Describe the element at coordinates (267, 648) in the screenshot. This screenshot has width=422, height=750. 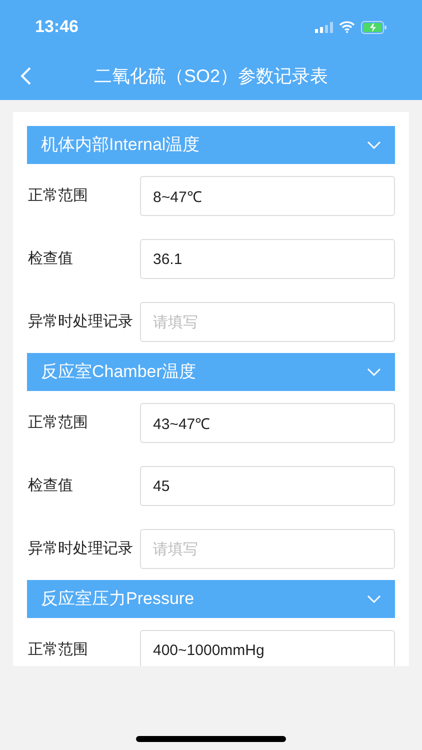
I see `input-field: 400~1000mmHg` at that location.